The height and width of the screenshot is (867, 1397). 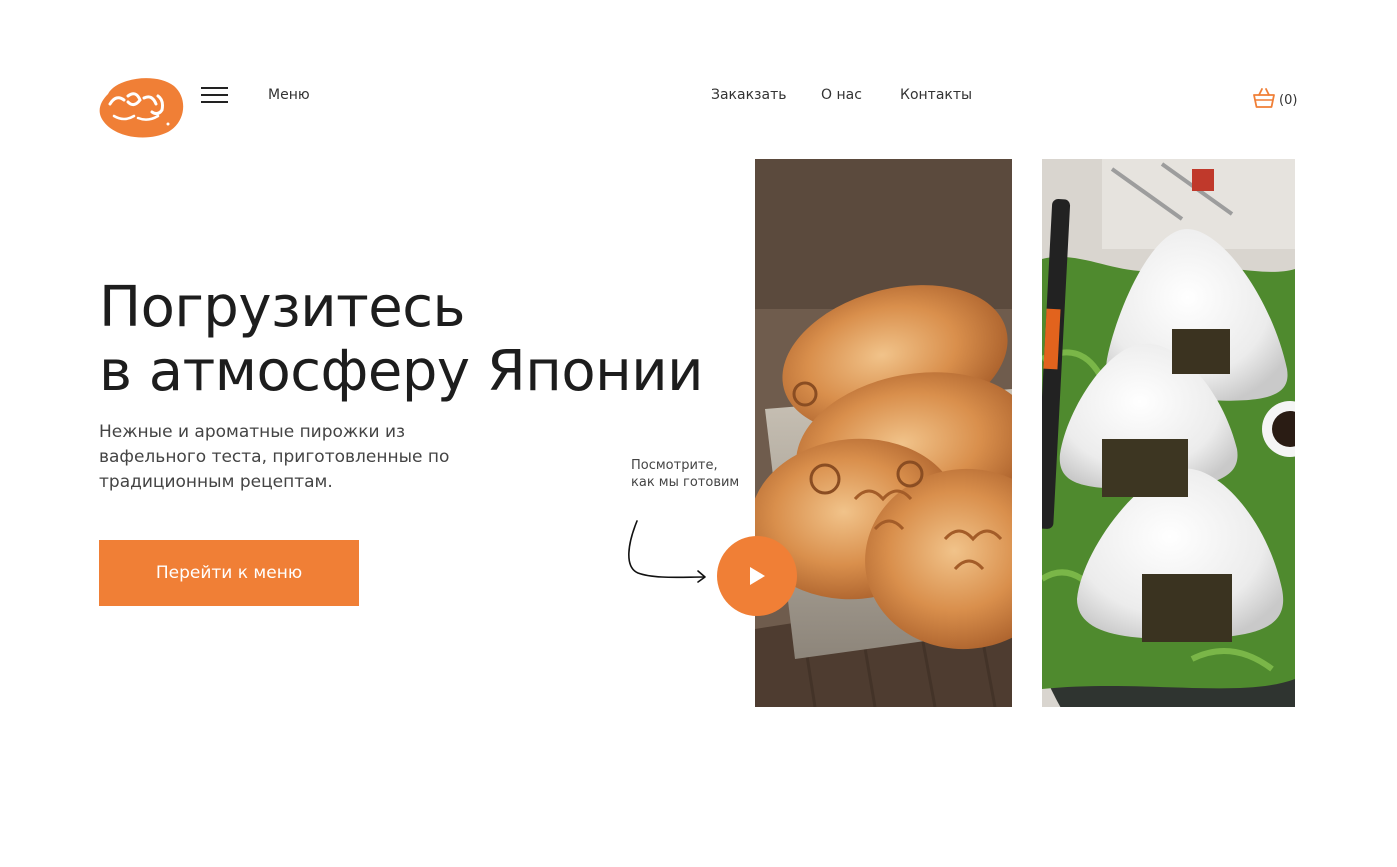 I want to click on go-to-menu-button: Перейти к меню, so click(x=229, y=573).